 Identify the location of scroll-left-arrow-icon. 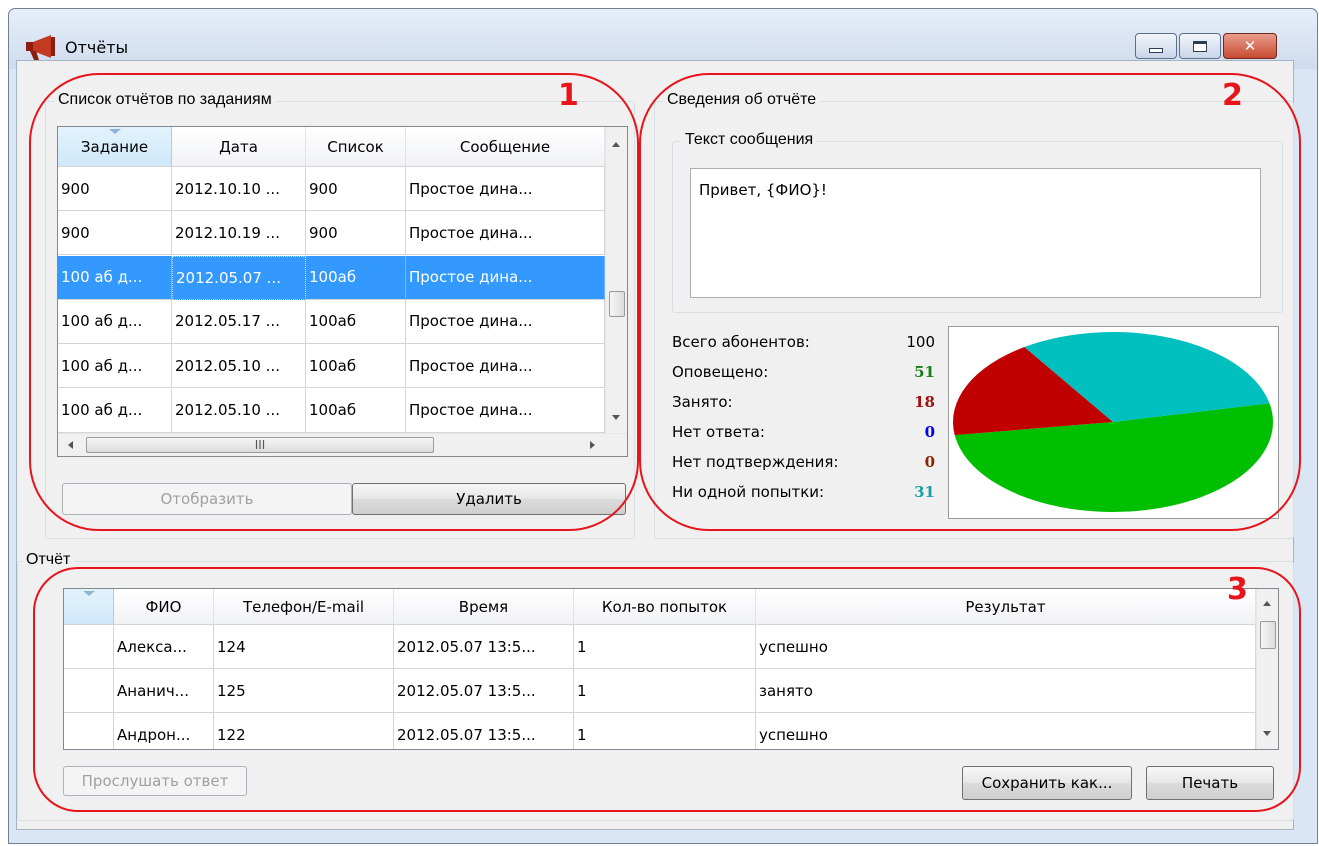
(70, 445).